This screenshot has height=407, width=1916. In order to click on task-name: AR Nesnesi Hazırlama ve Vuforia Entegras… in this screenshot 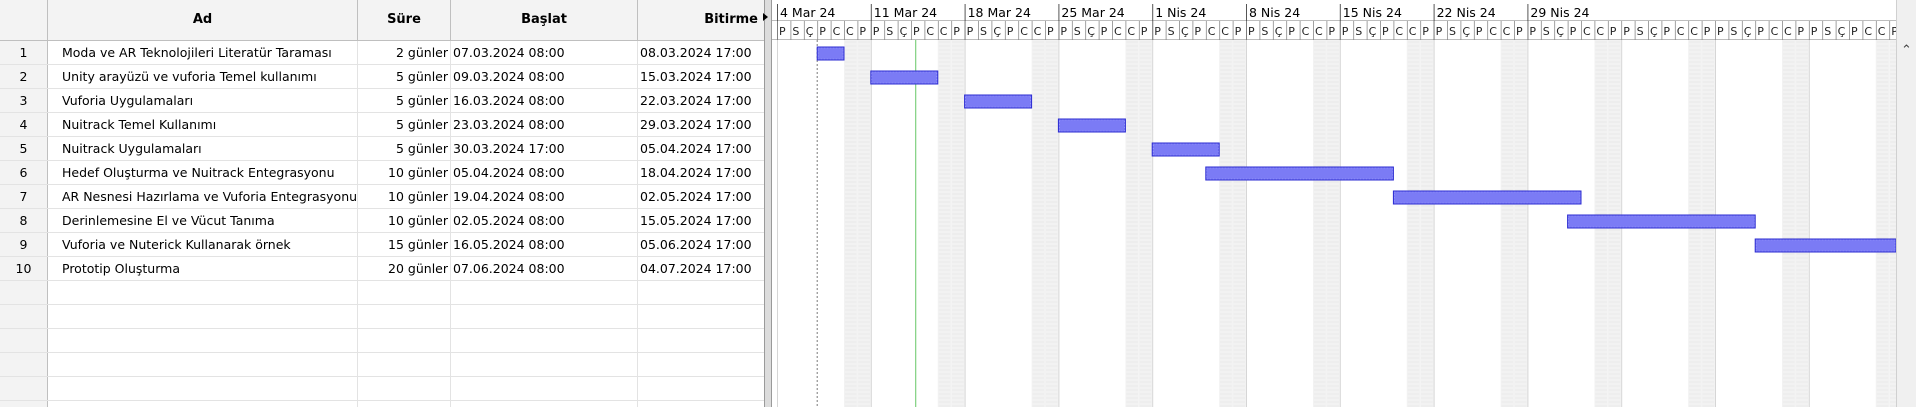, I will do `click(203, 196)`.